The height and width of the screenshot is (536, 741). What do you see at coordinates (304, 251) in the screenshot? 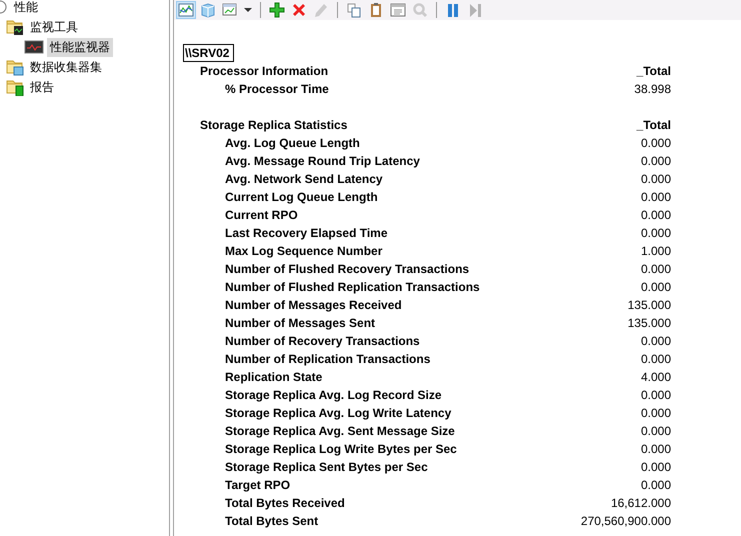
I see `counter-name: Max Log Sequence Number` at bounding box center [304, 251].